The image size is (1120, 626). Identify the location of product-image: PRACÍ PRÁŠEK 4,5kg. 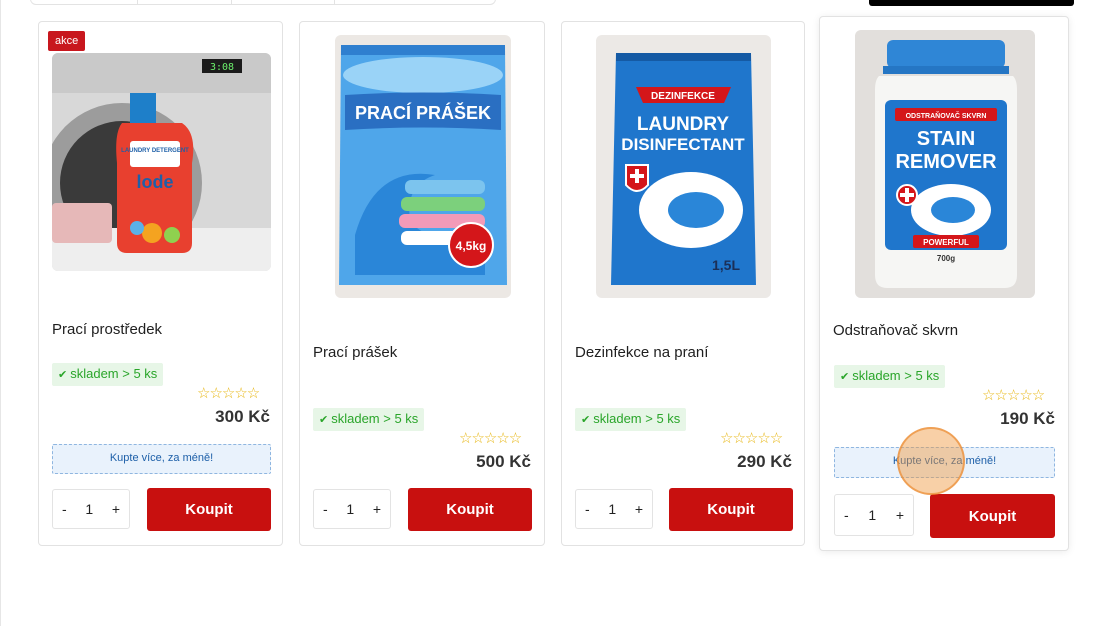
(423, 166).